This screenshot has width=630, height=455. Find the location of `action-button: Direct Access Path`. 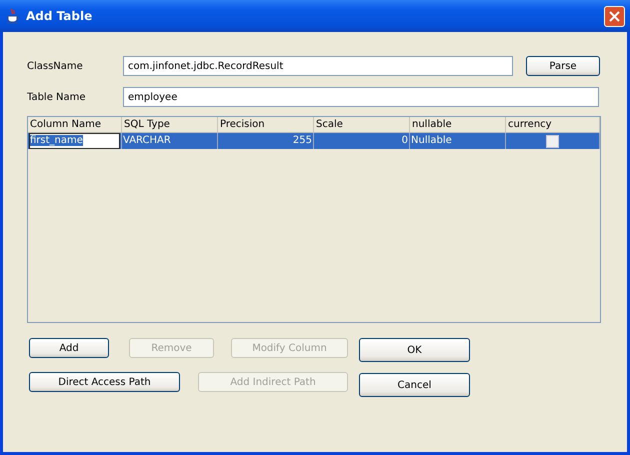

action-button: Direct Access Path is located at coordinates (104, 382).